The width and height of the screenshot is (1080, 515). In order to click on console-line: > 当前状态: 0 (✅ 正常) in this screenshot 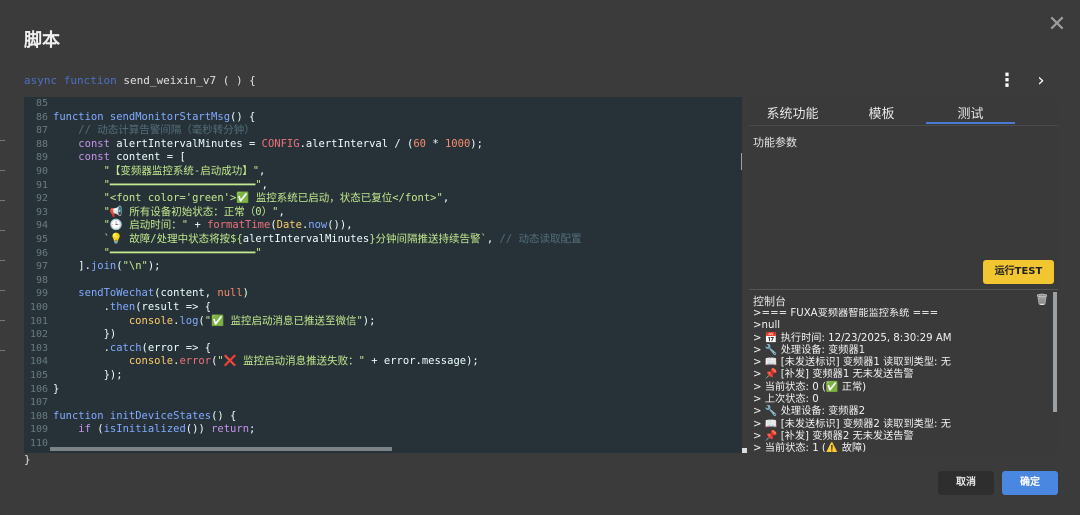, I will do `click(810, 387)`.